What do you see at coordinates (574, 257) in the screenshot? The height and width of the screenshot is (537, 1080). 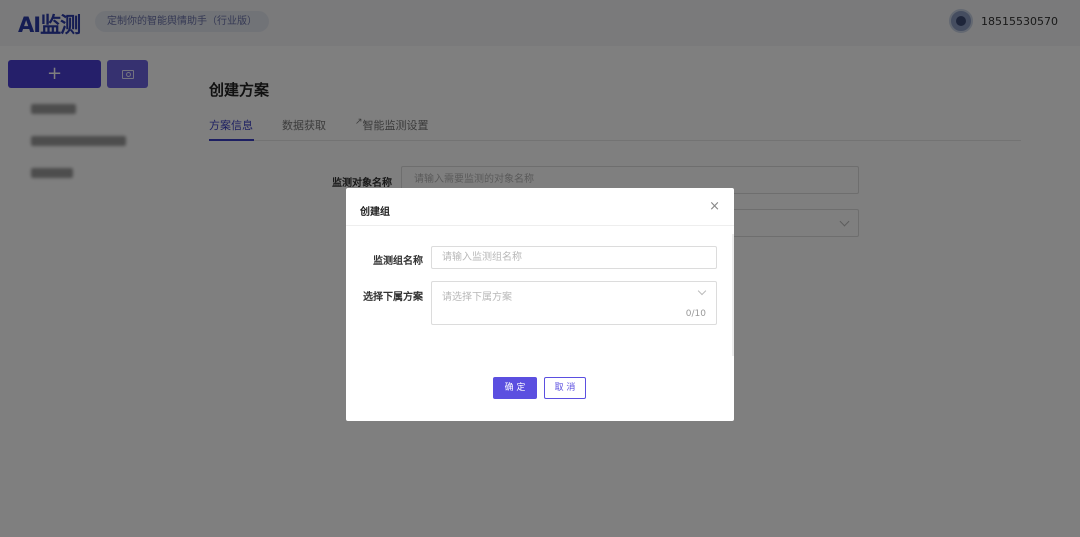 I see `group-name-input: 请输入监测组名称` at bounding box center [574, 257].